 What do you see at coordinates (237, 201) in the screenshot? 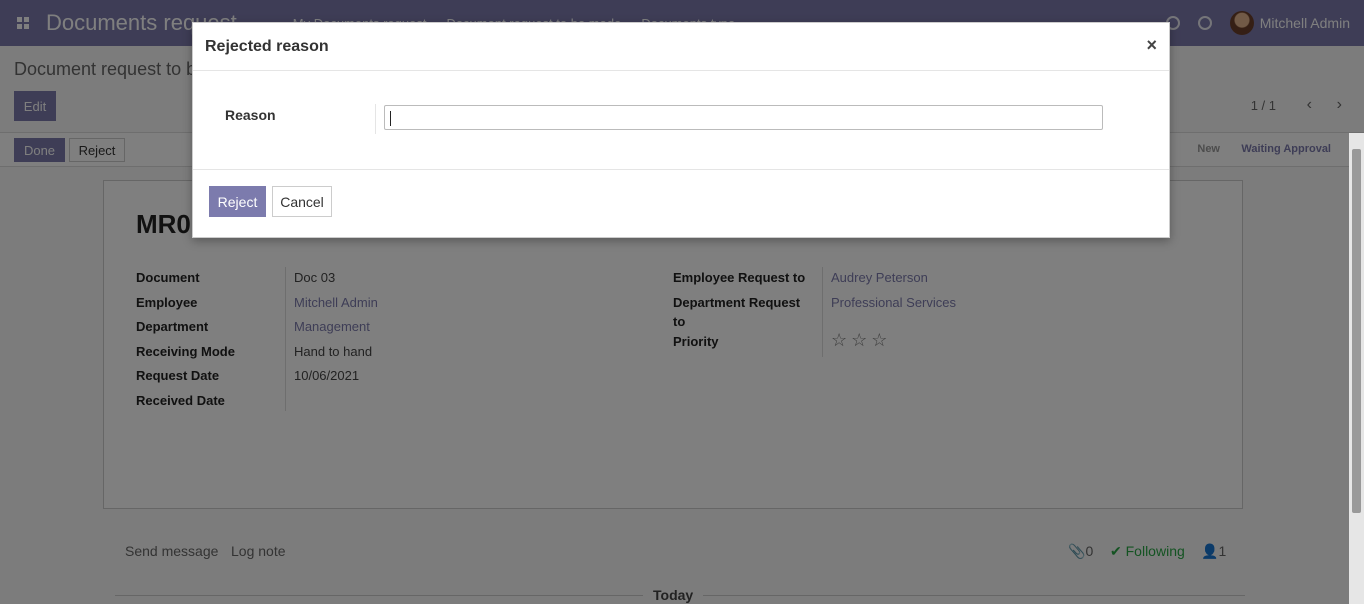
I see `confirm-reject-button: Reject` at bounding box center [237, 201].